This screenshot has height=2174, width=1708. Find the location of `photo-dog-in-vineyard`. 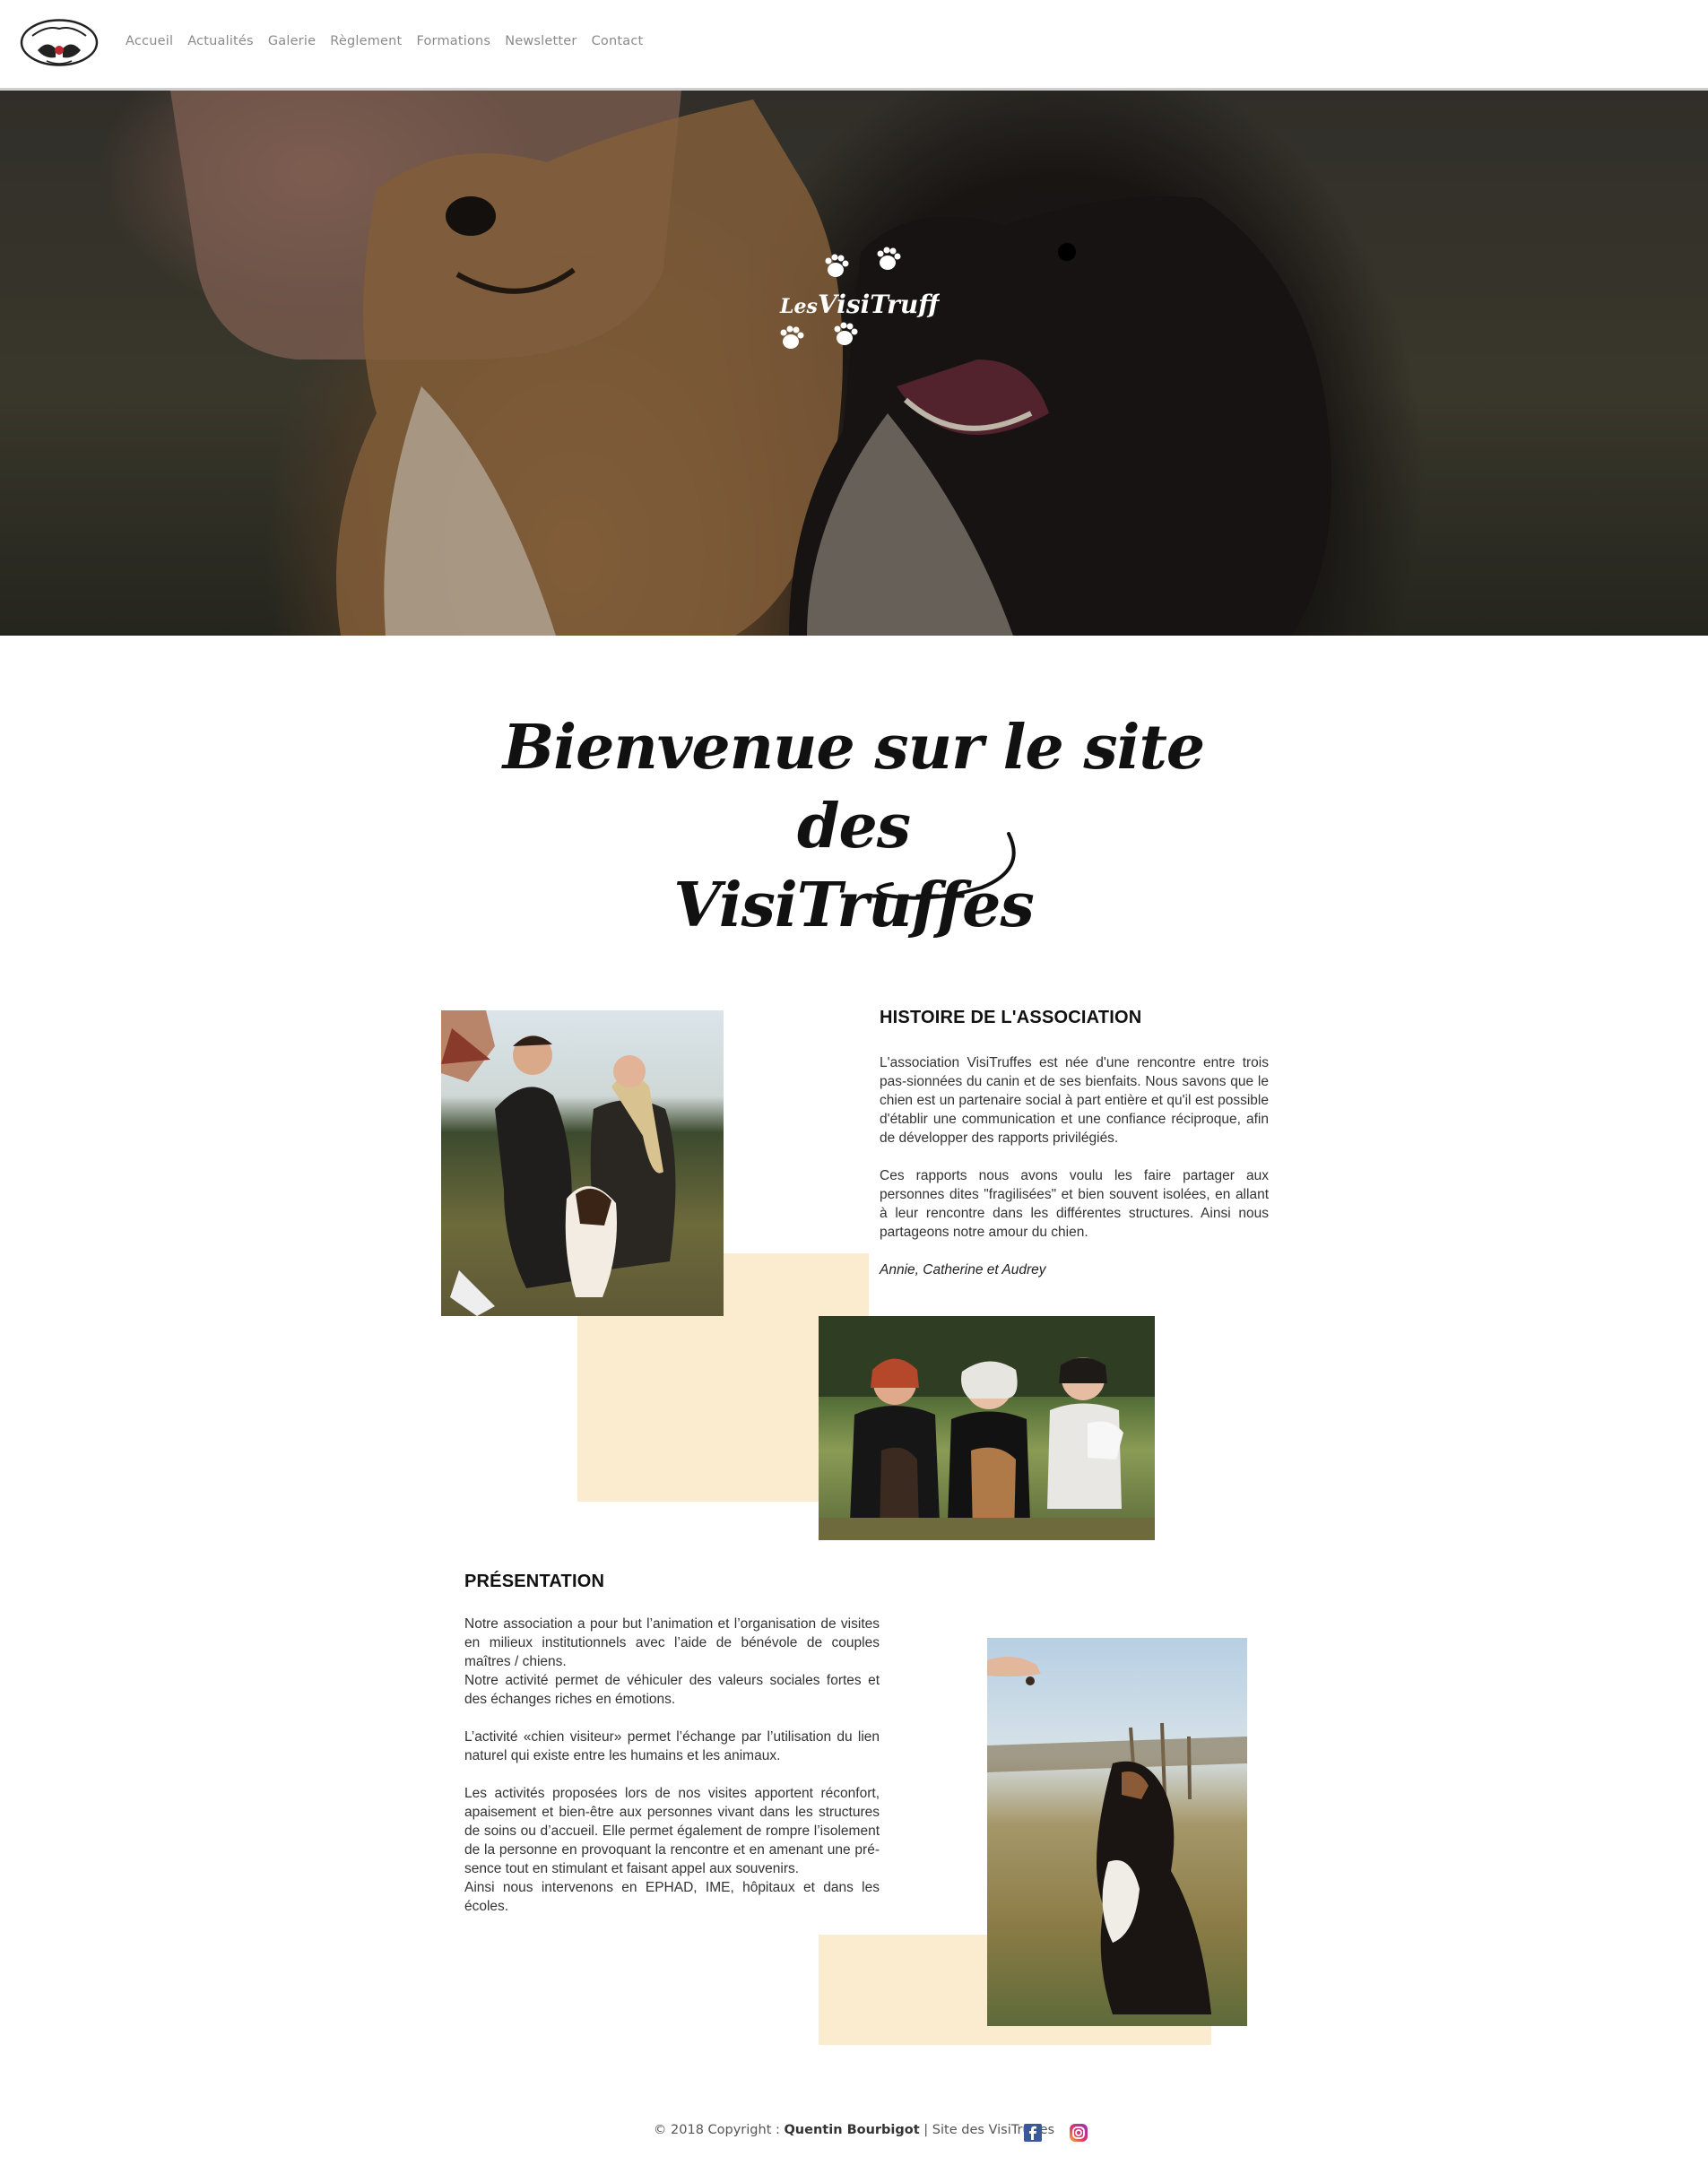

photo-dog-in-vineyard is located at coordinates (1117, 1832).